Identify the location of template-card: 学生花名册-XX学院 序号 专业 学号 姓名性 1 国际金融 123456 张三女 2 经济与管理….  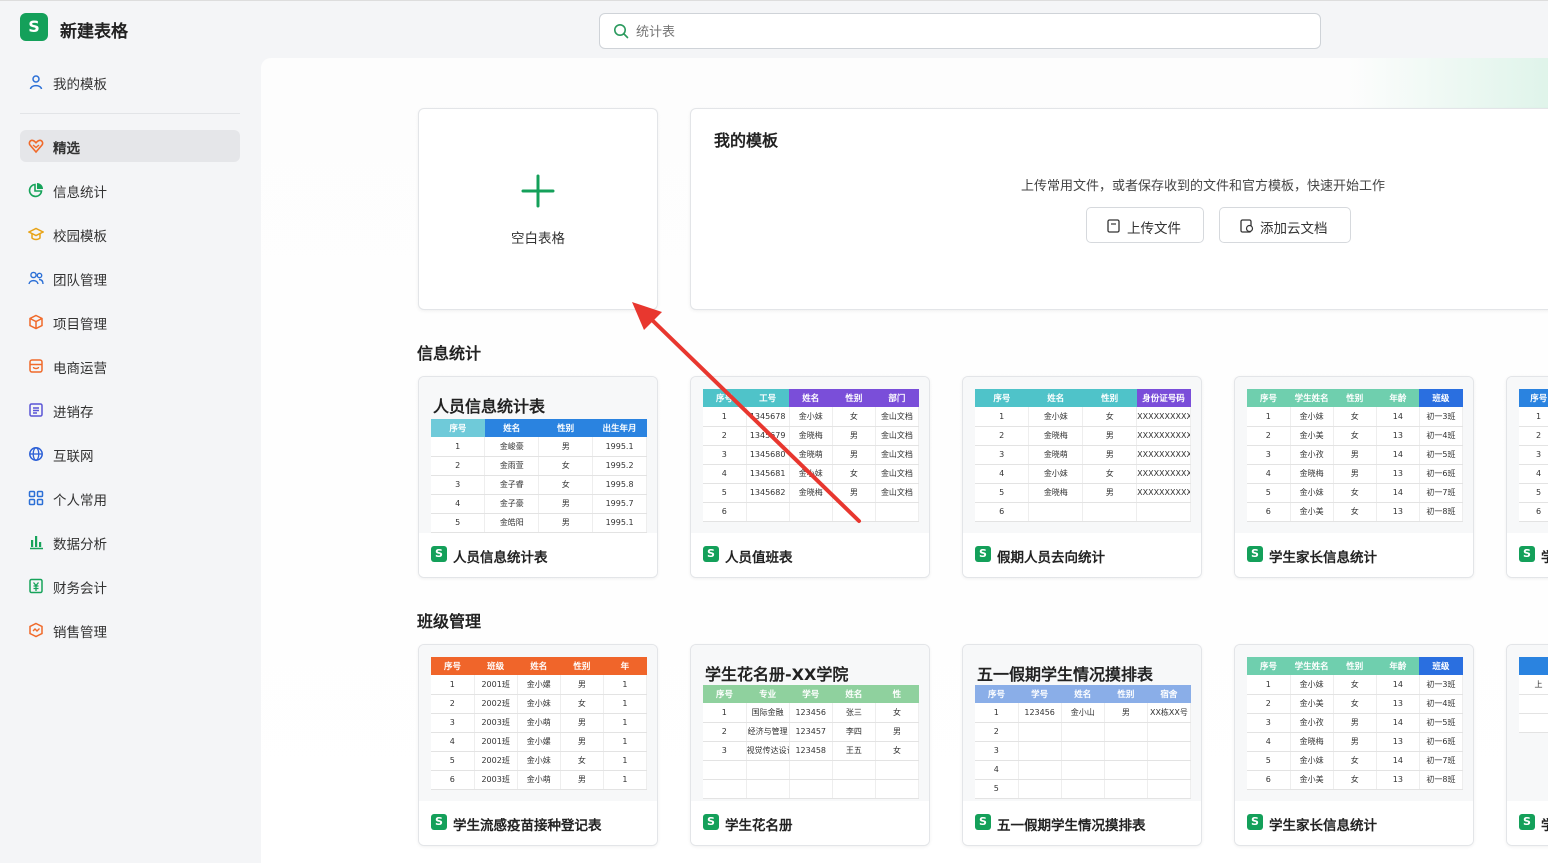
(810, 745).